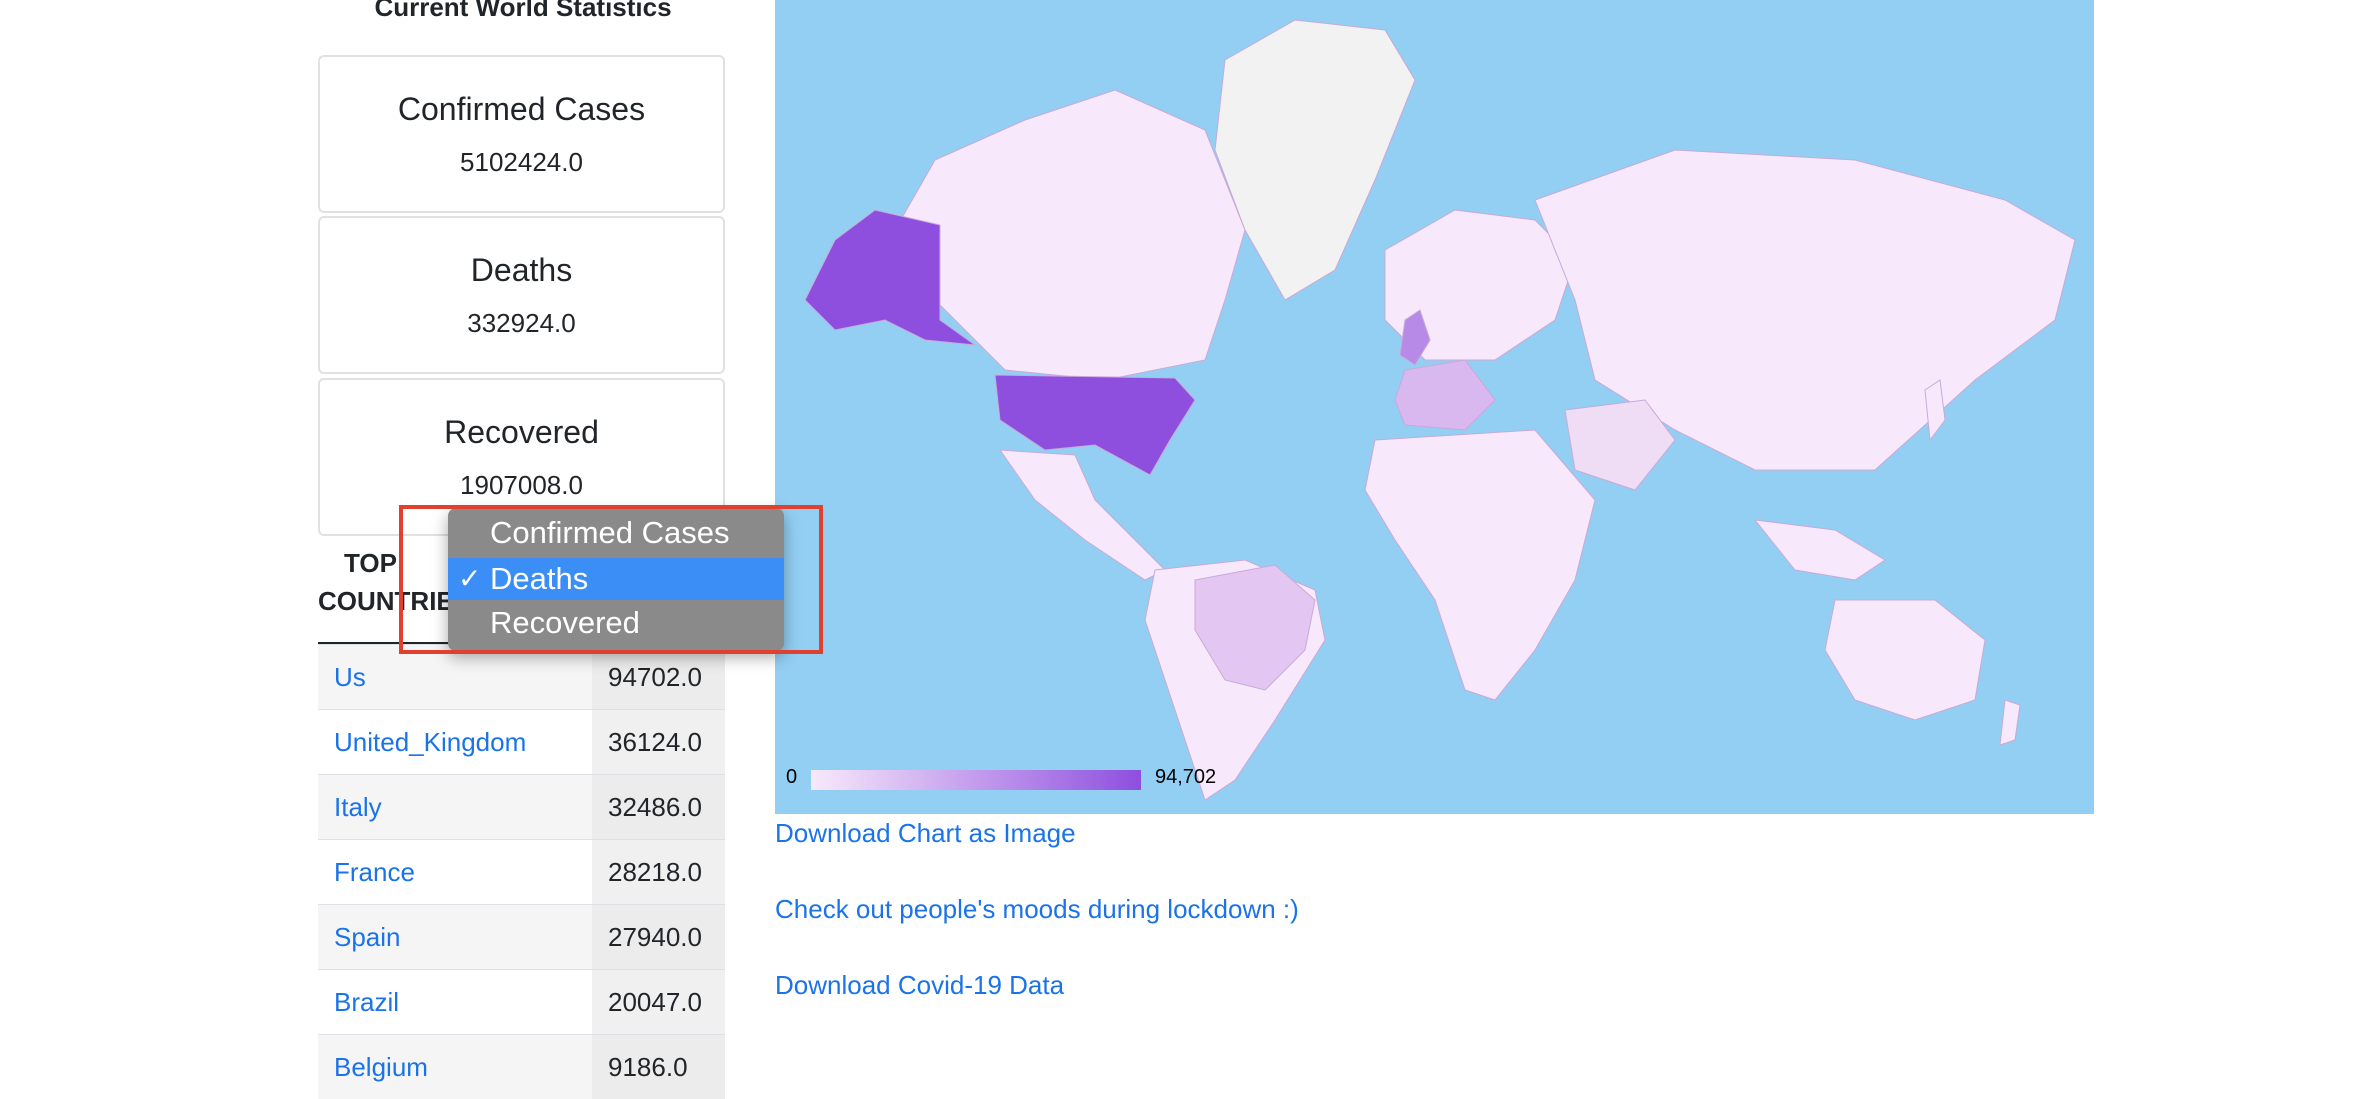 This screenshot has width=2370, height=1099. Describe the element at coordinates (609, 533) in the screenshot. I see `dropdown-option-label: Confirmed Cases` at that location.